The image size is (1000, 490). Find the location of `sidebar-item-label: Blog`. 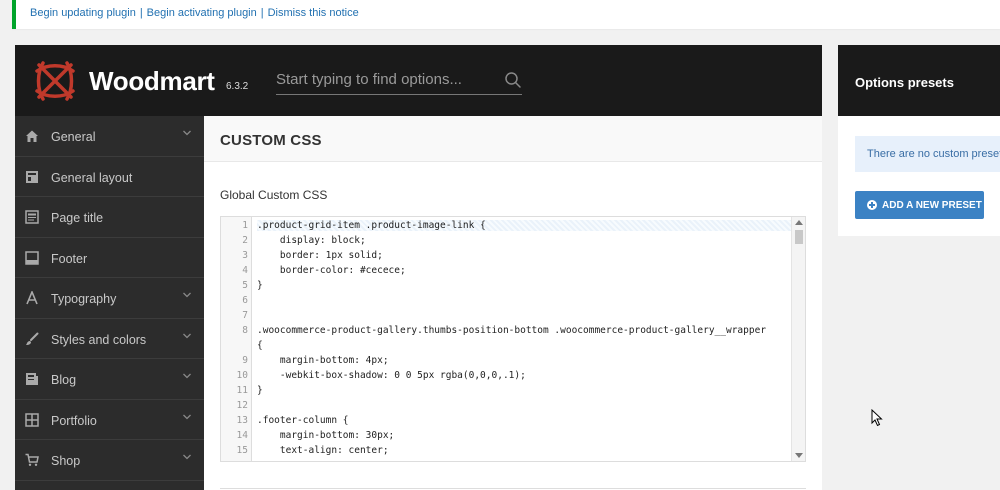

sidebar-item-label: Blog is located at coordinates (64, 380).